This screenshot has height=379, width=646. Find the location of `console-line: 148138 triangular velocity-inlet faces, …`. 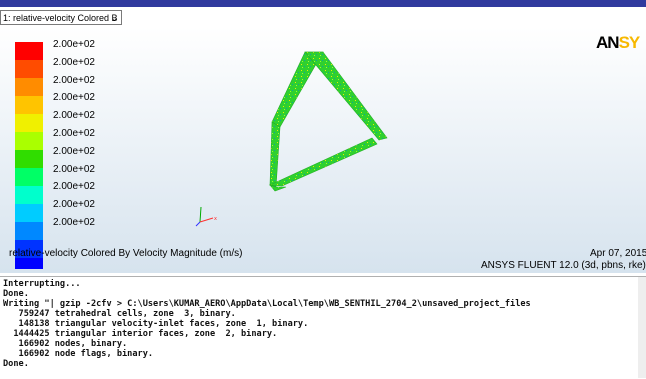

console-line: 148138 triangular velocity-inlet faces, … is located at coordinates (156, 324).